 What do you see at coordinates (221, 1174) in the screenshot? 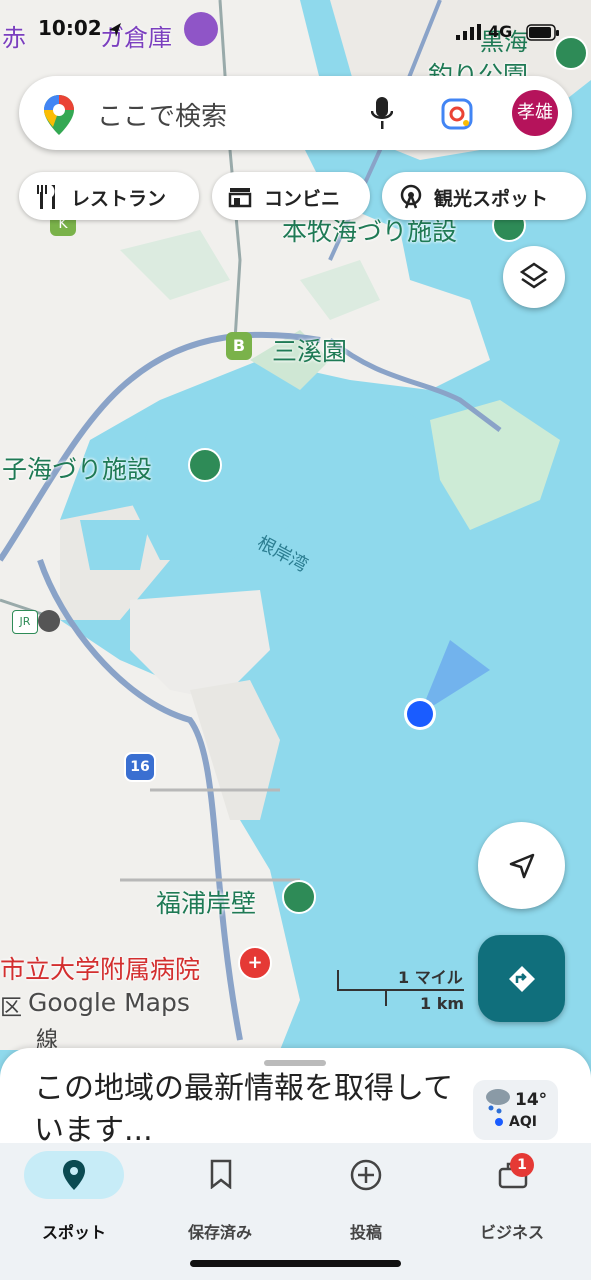
I see `bookmark-icon` at bounding box center [221, 1174].